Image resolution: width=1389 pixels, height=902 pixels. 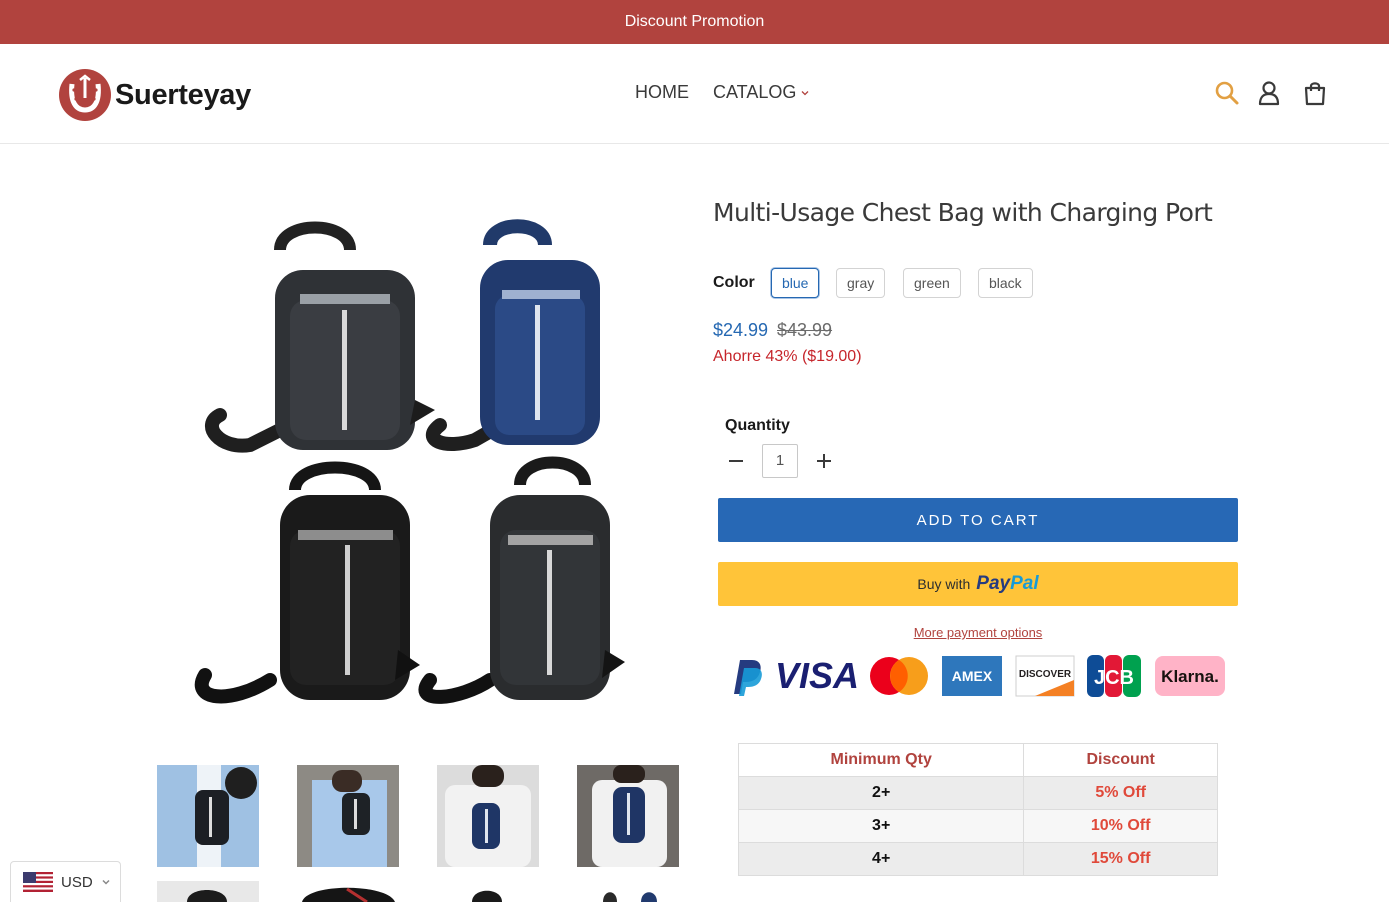 What do you see at coordinates (932, 283) in the screenshot?
I see `color-option-green: green` at bounding box center [932, 283].